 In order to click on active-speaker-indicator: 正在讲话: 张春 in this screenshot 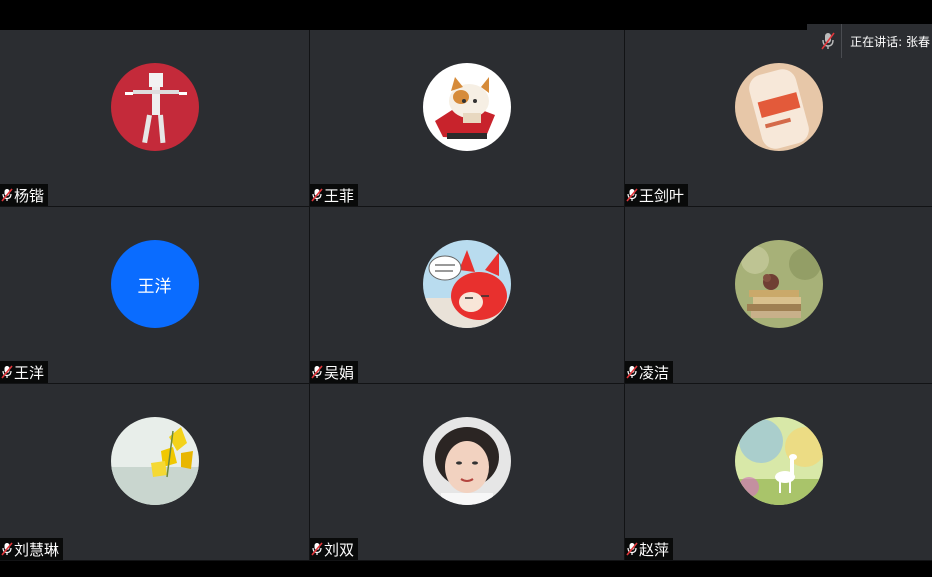, I will do `click(869, 41)`.